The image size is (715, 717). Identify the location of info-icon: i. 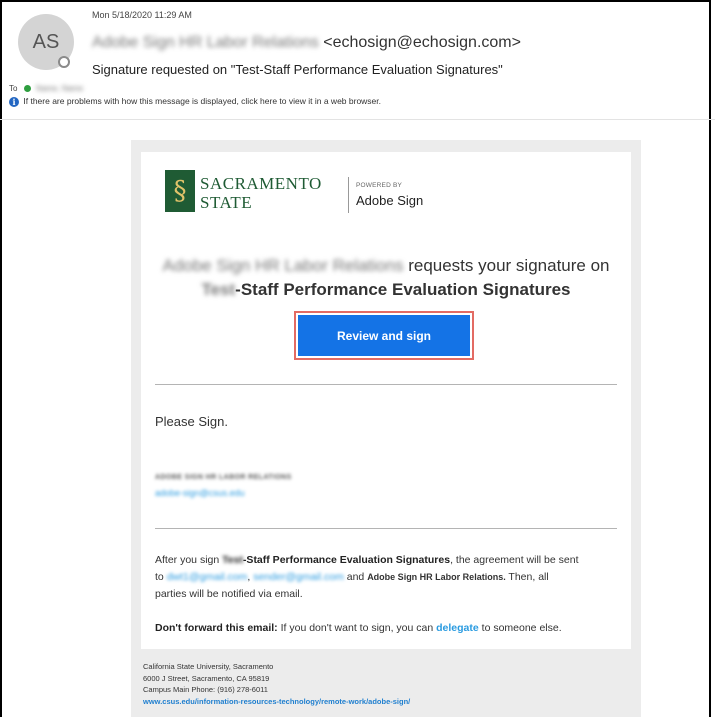
(14, 101).